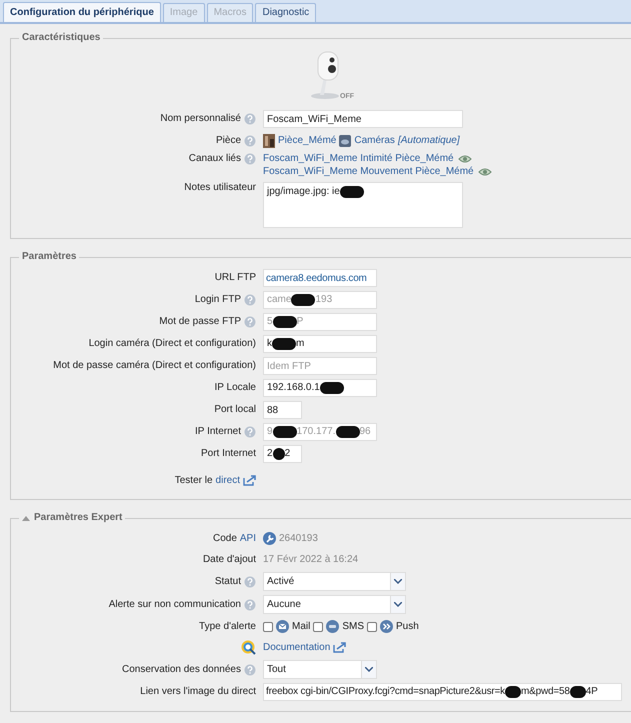 This screenshot has width=631, height=723. What do you see at coordinates (325, 75) in the screenshot?
I see `camera-drawing` at bounding box center [325, 75].